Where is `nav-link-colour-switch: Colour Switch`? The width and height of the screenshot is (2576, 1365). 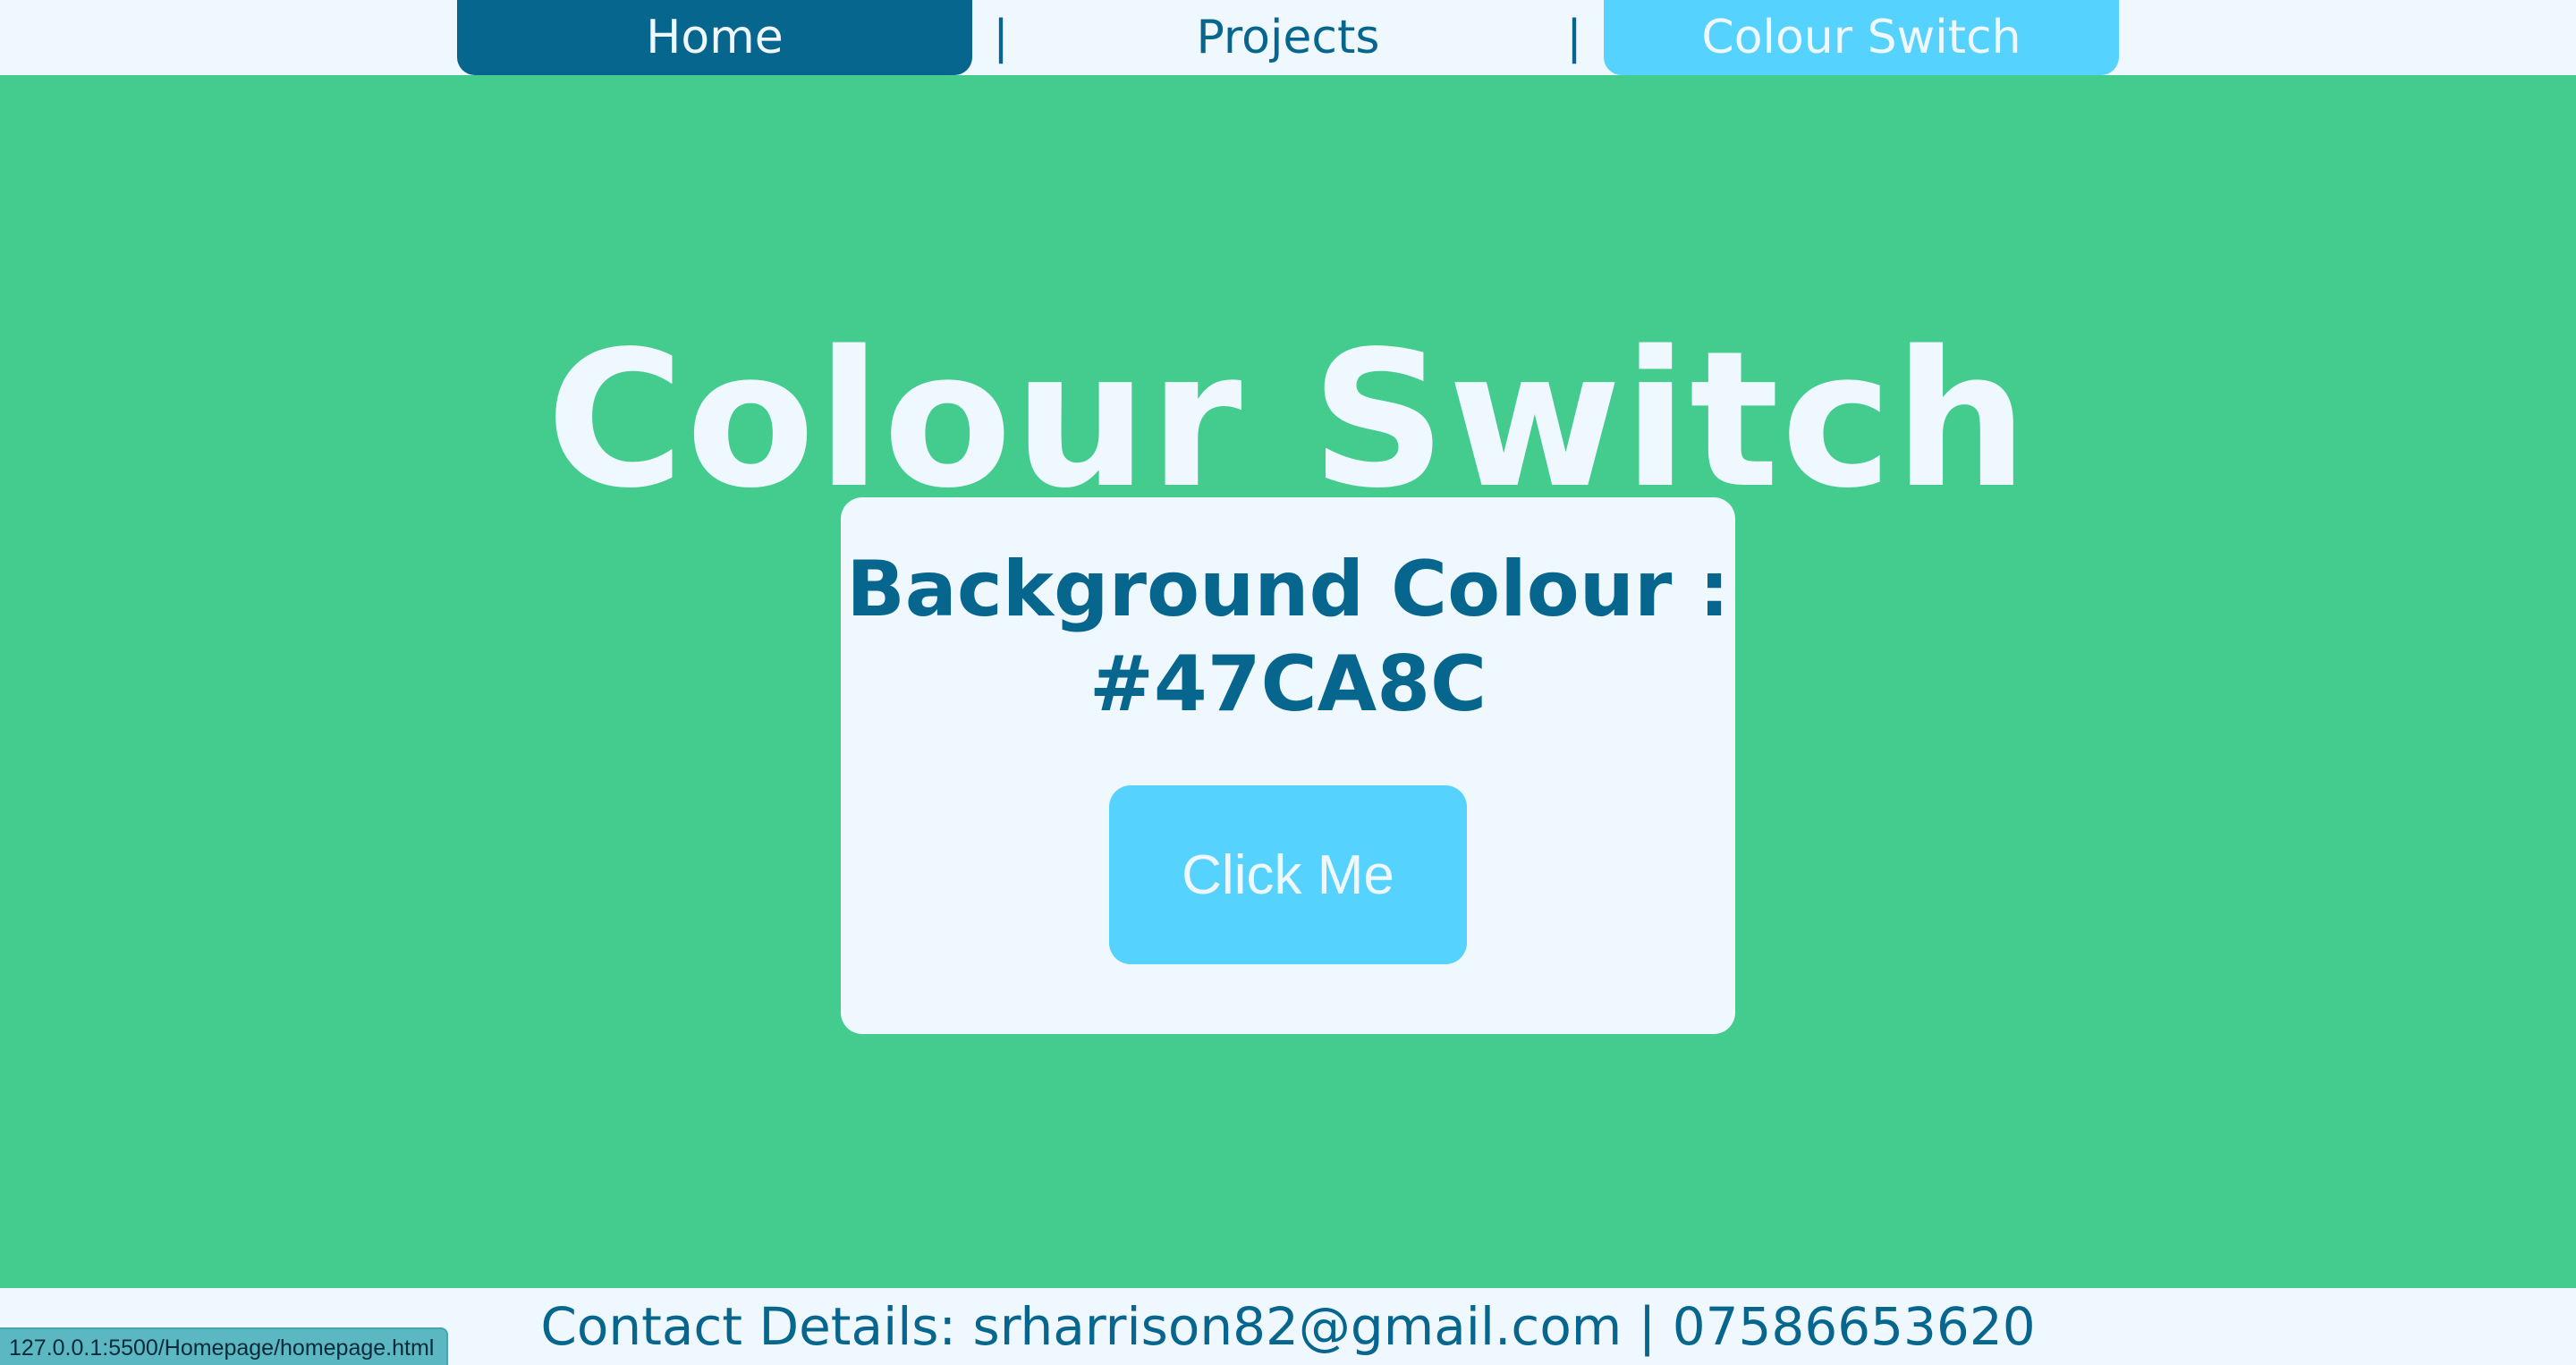
nav-link-colour-switch: Colour Switch is located at coordinates (1861, 37).